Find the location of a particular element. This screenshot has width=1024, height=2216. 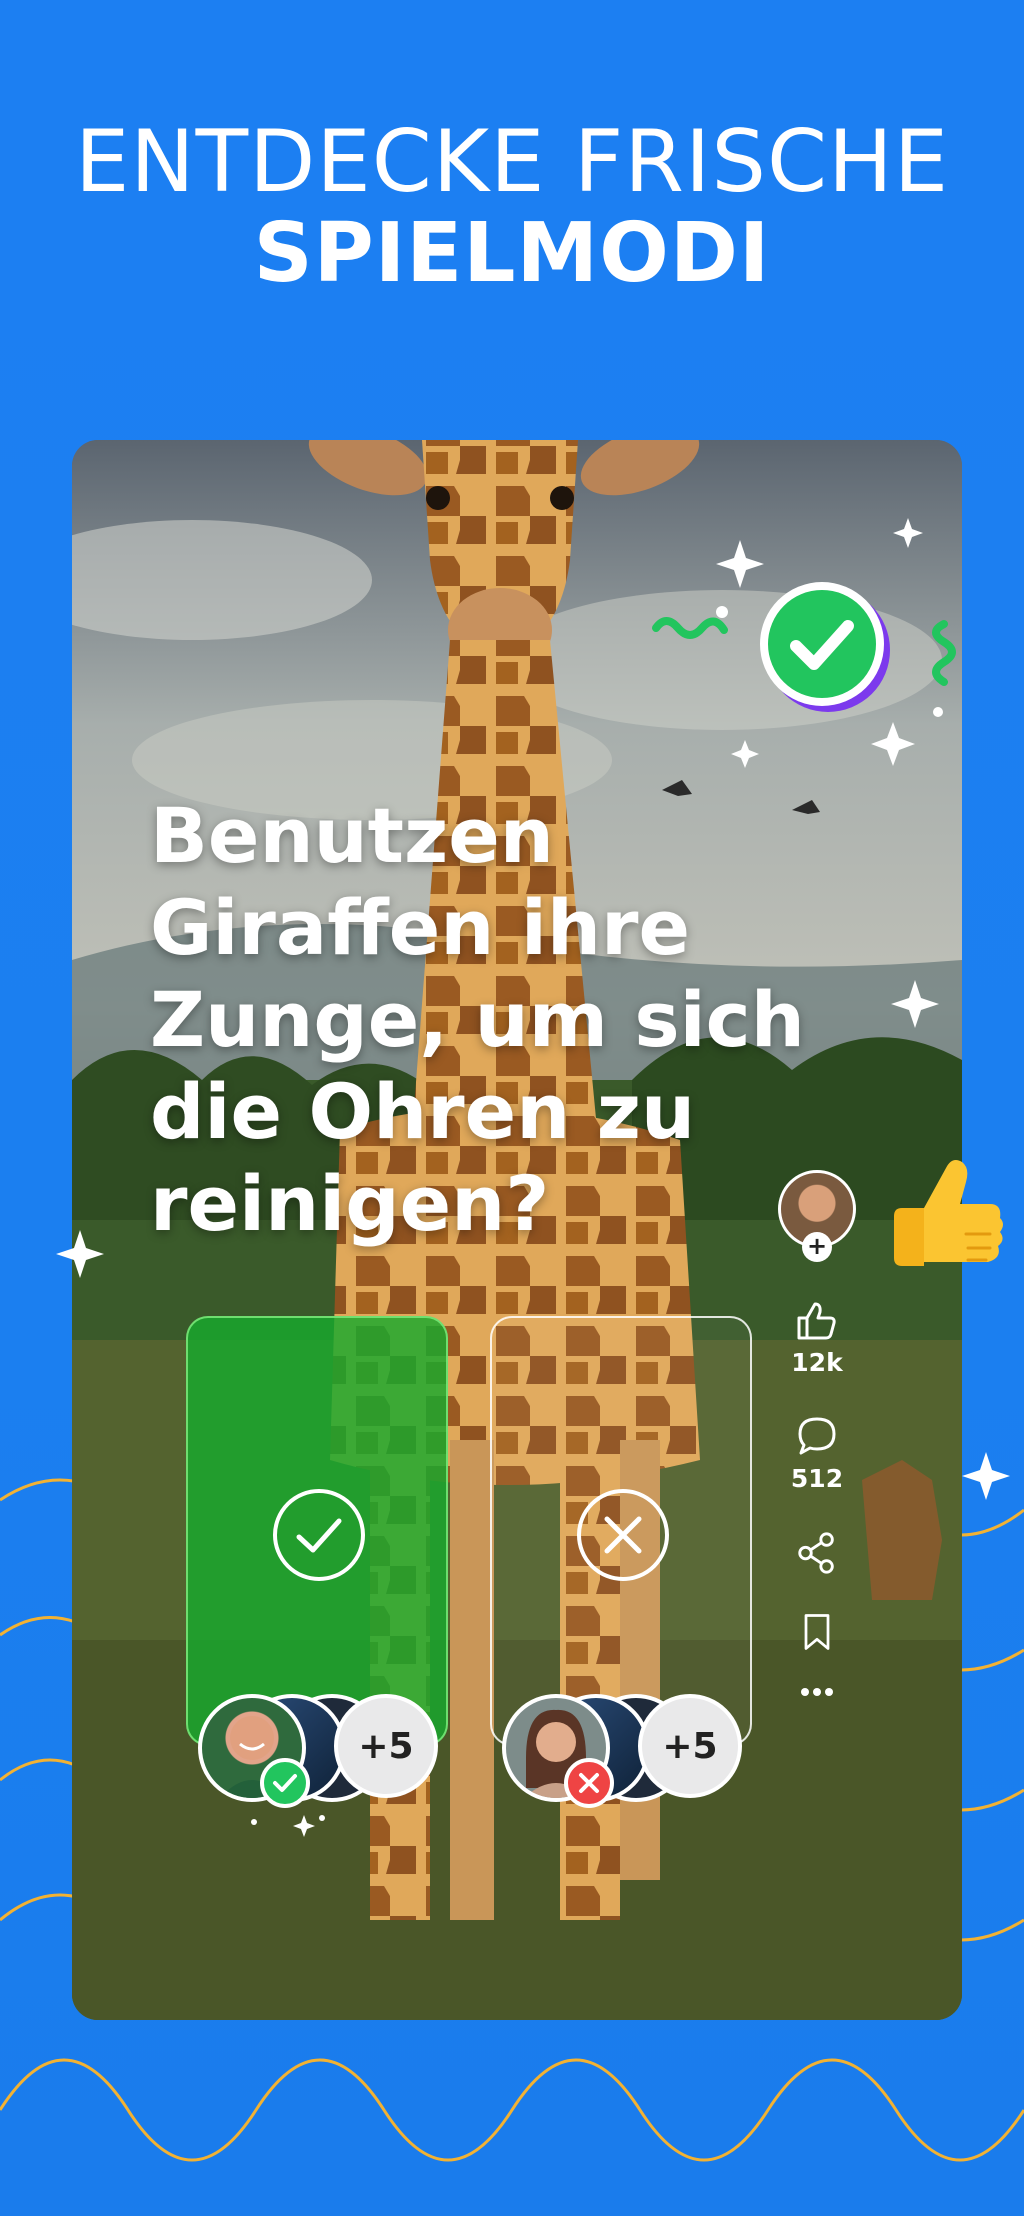

more-dots-icon is located at coordinates (817, 1692).